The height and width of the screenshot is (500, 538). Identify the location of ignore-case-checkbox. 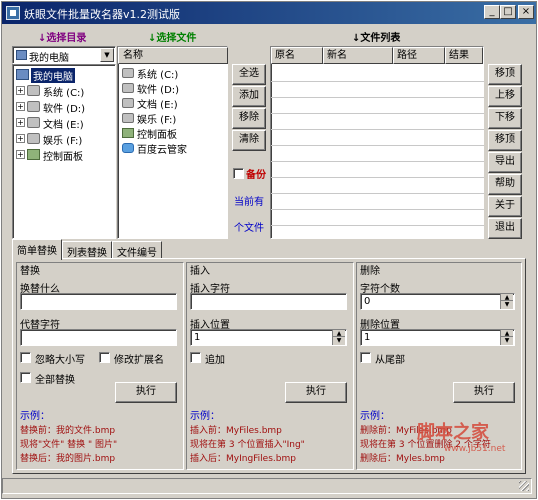
(25, 357).